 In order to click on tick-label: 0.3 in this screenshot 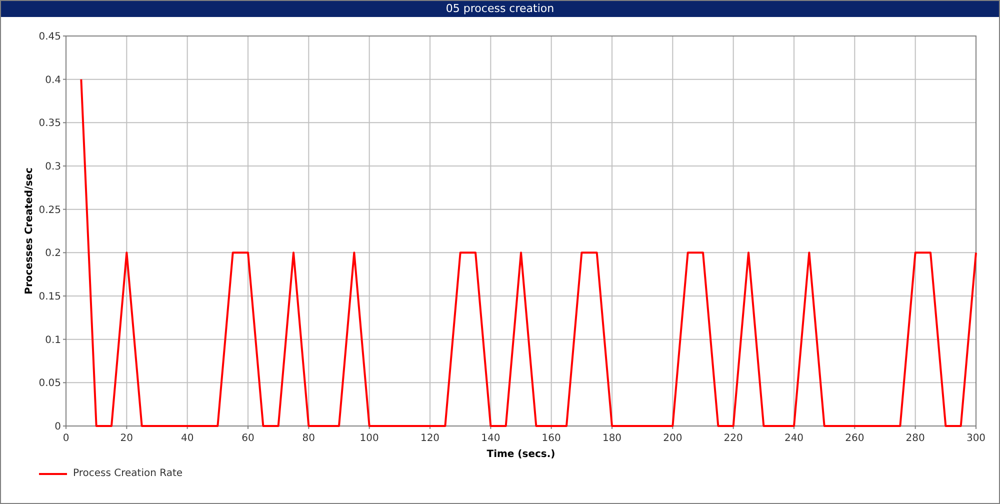, I will do `click(53, 167)`.